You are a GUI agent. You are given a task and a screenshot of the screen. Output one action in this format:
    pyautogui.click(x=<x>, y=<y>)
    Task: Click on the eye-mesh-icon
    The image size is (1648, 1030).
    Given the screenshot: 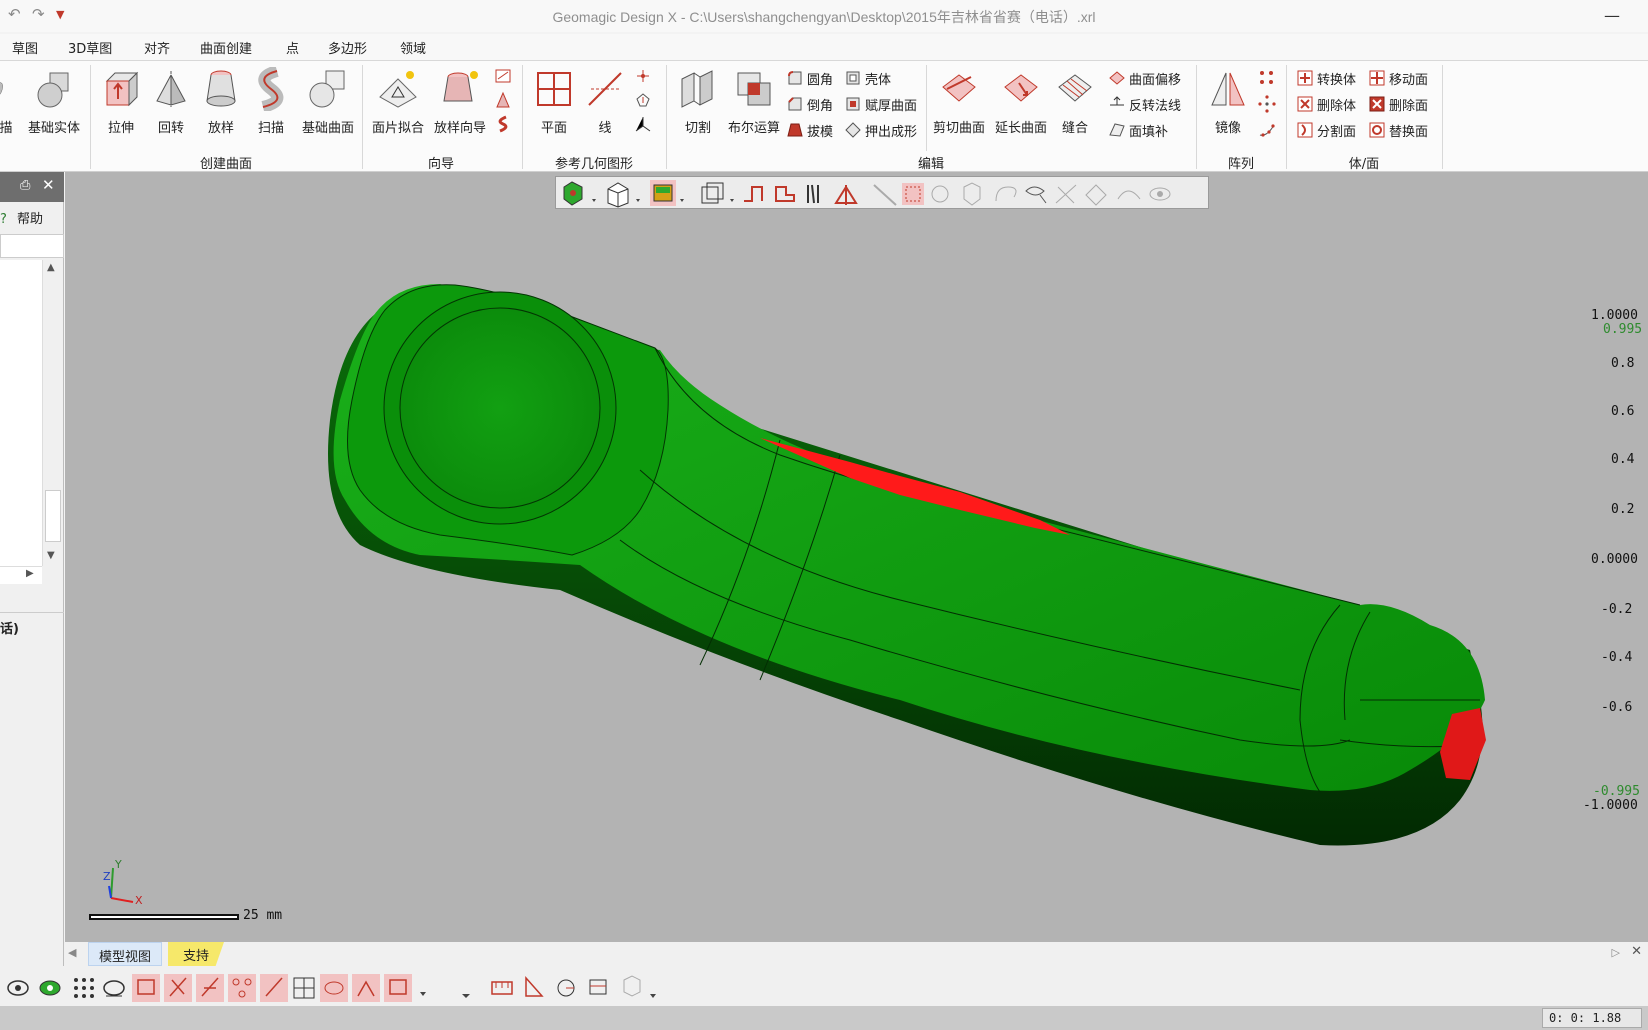 What is the action you would take?
    pyautogui.click(x=50, y=988)
    